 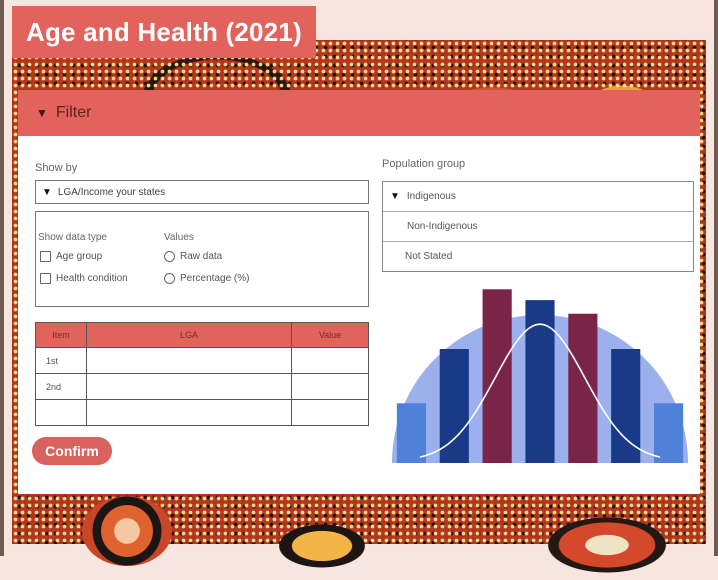 I want to click on table-cell: 2nd, so click(x=61, y=386).